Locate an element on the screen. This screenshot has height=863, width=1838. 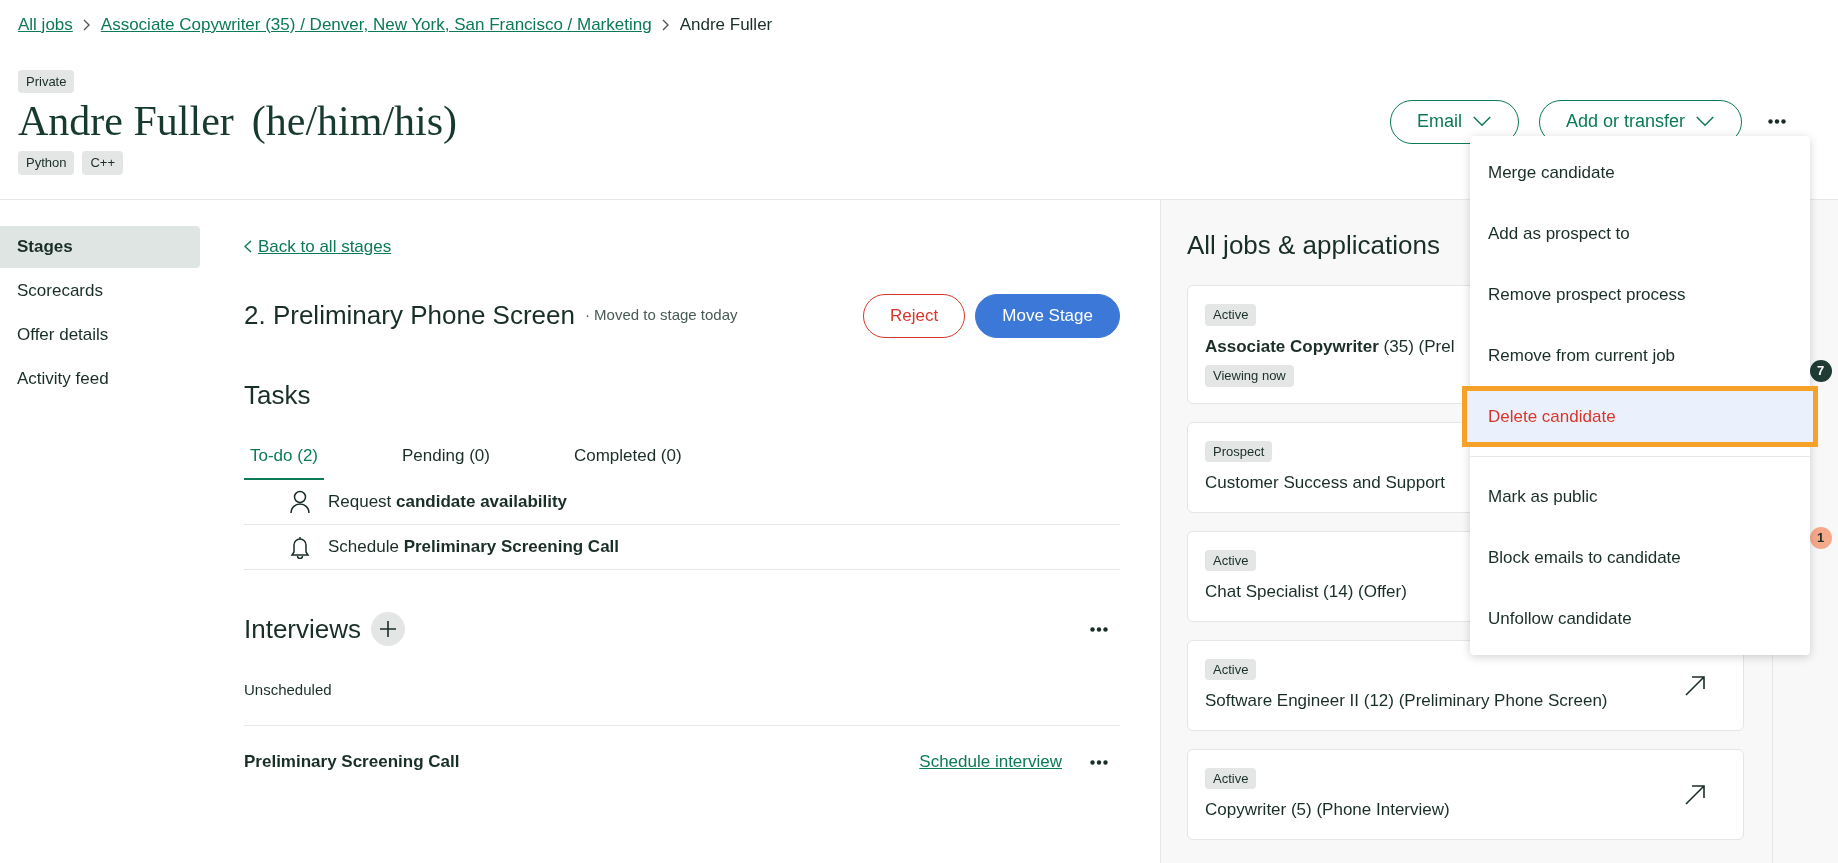
visibility-badge: Private is located at coordinates (46, 81).